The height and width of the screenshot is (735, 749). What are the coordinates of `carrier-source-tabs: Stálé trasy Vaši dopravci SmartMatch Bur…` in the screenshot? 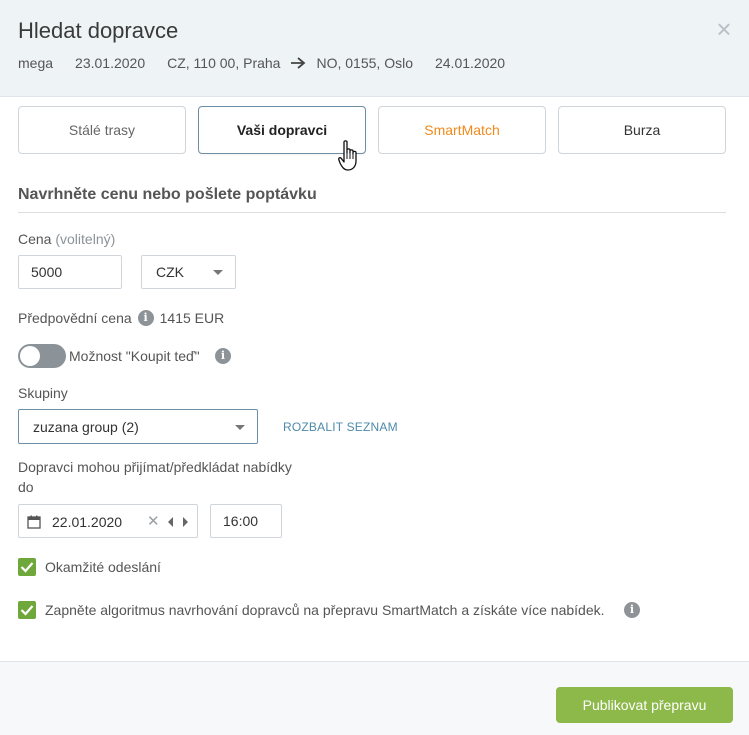 It's located at (372, 130).